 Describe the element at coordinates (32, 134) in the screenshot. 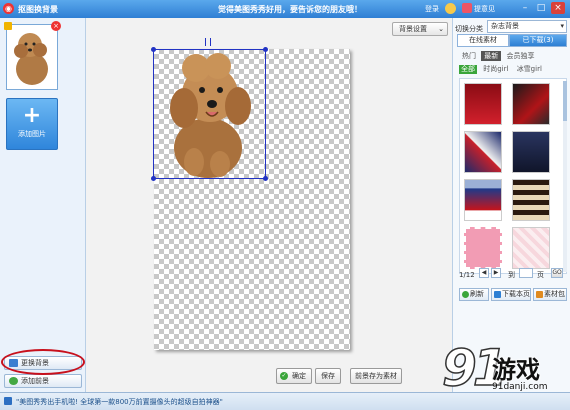

I see `add-image-label: 添加图片` at that location.